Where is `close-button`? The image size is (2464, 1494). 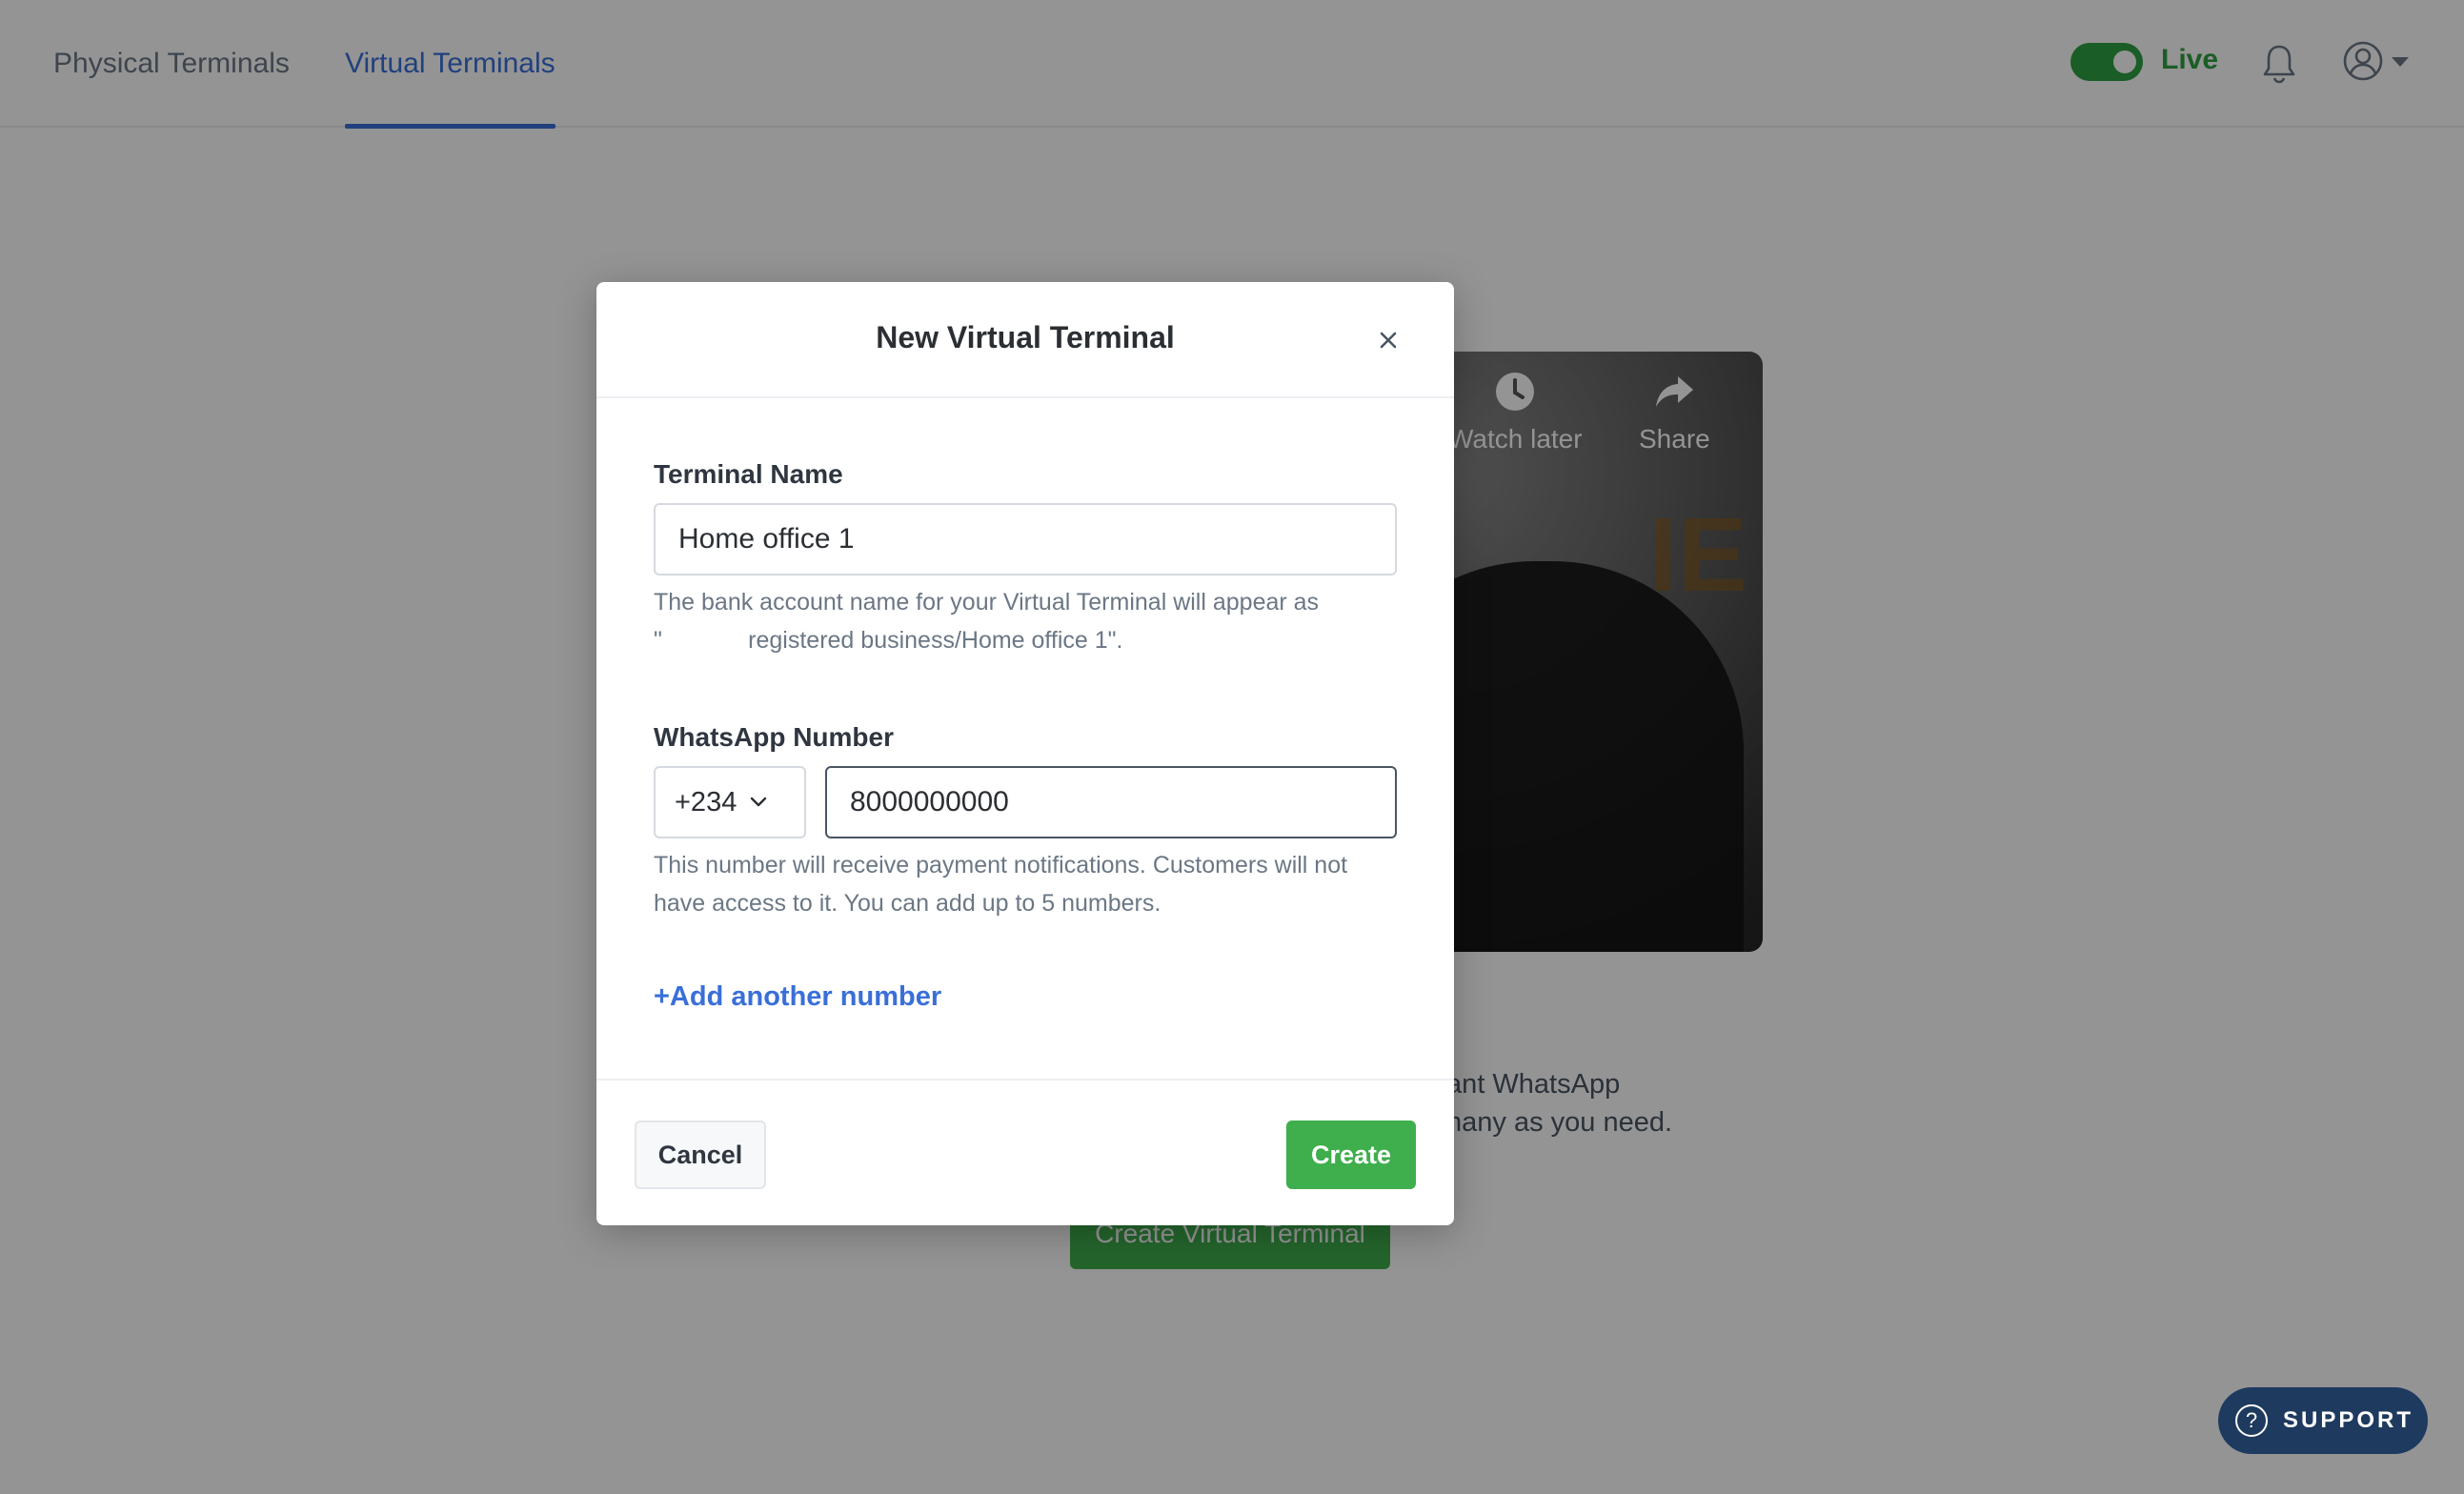
close-button is located at coordinates (1389, 340).